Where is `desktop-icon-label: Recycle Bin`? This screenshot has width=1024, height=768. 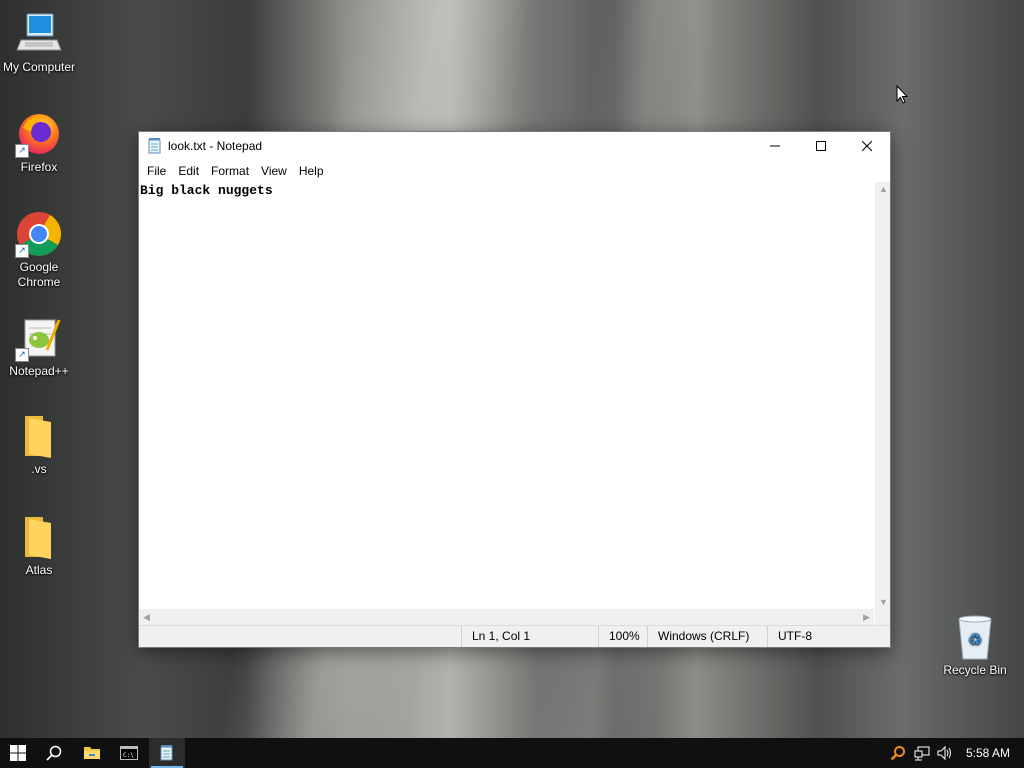 desktop-icon-label: Recycle Bin is located at coordinates (975, 670).